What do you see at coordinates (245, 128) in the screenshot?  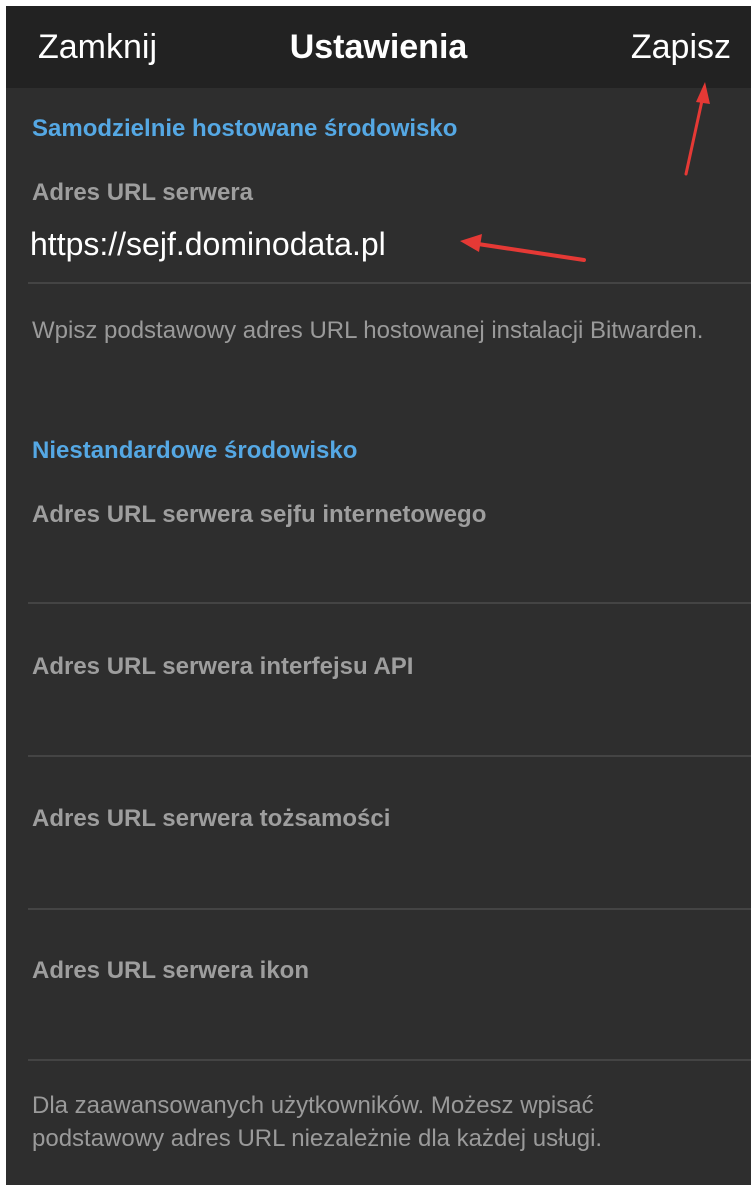 I see `self-hosted-section-title: Samodzielnie hostowane środowisko` at bounding box center [245, 128].